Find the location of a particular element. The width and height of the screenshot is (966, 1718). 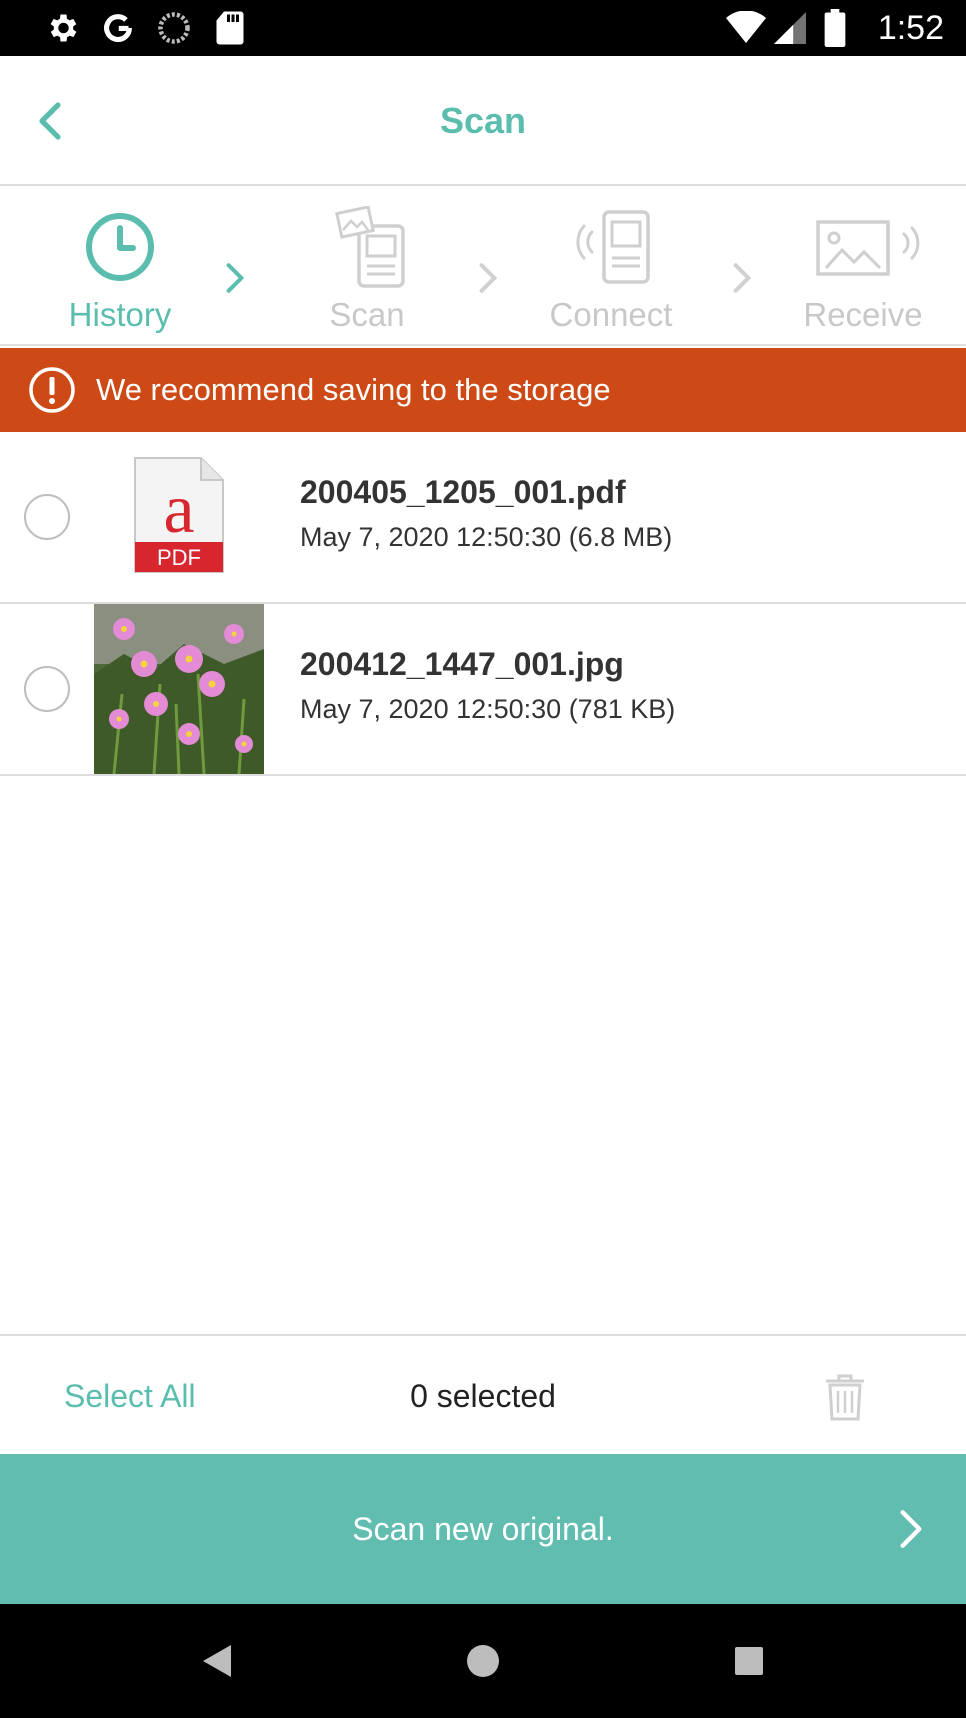

nav-back-button is located at coordinates (217, 1661).